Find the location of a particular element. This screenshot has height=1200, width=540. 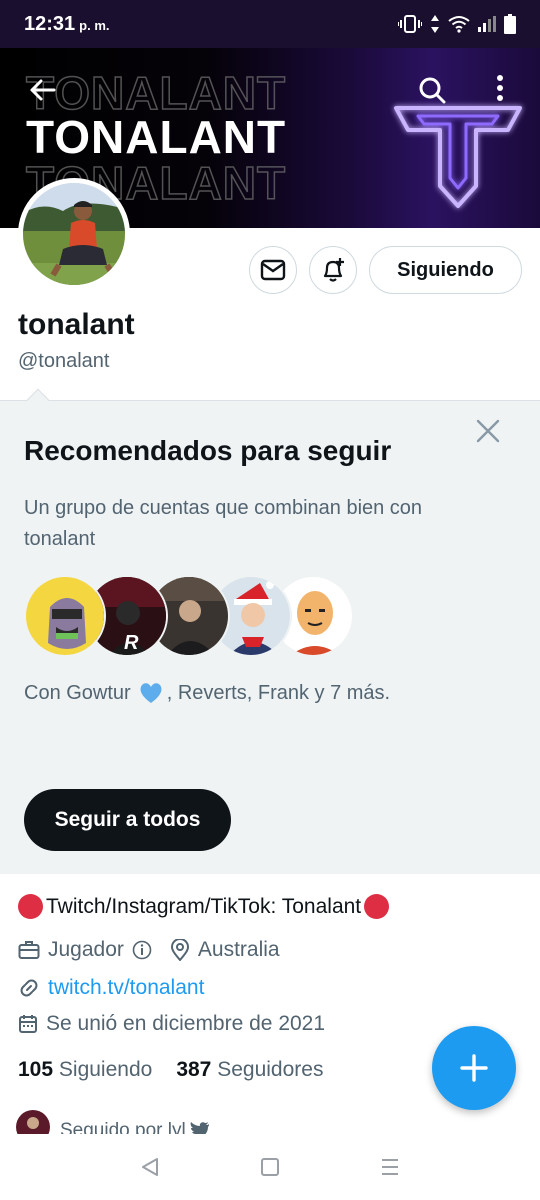

dismiss-recommendations-button is located at coordinates (488, 431).